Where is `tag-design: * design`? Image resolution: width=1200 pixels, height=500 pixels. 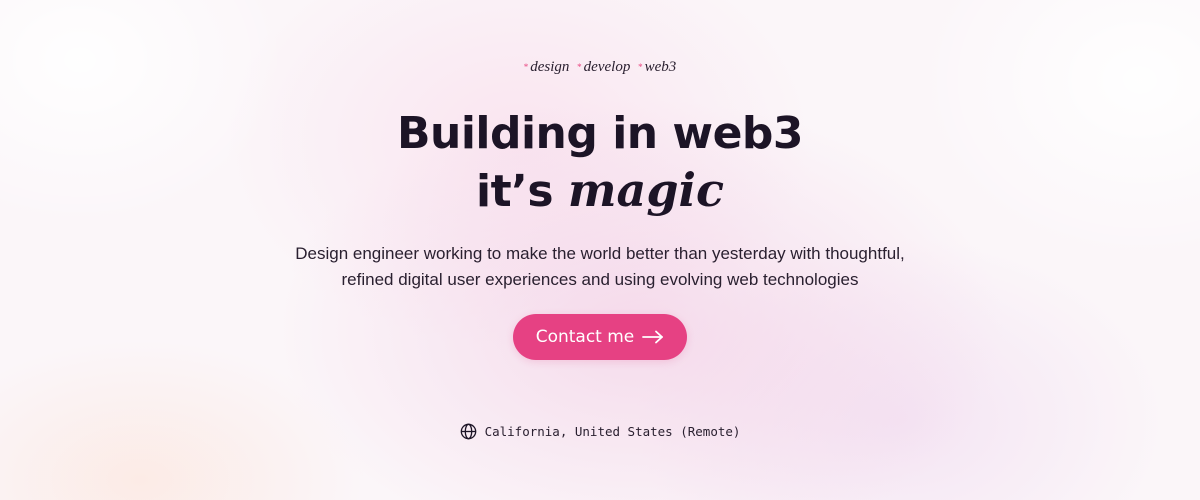 tag-design: * design is located at coordinates (547, 67).